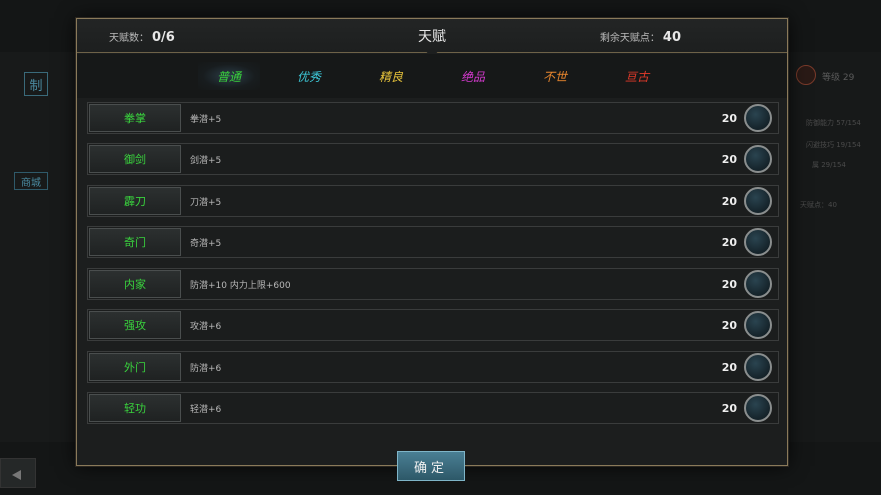 Image resolution: width=881 pixels, height=495 pixels. What do you see at coordinates (39, 247) in the screenshot?
I see `background-left-panel` at bounding box center [39, 247].